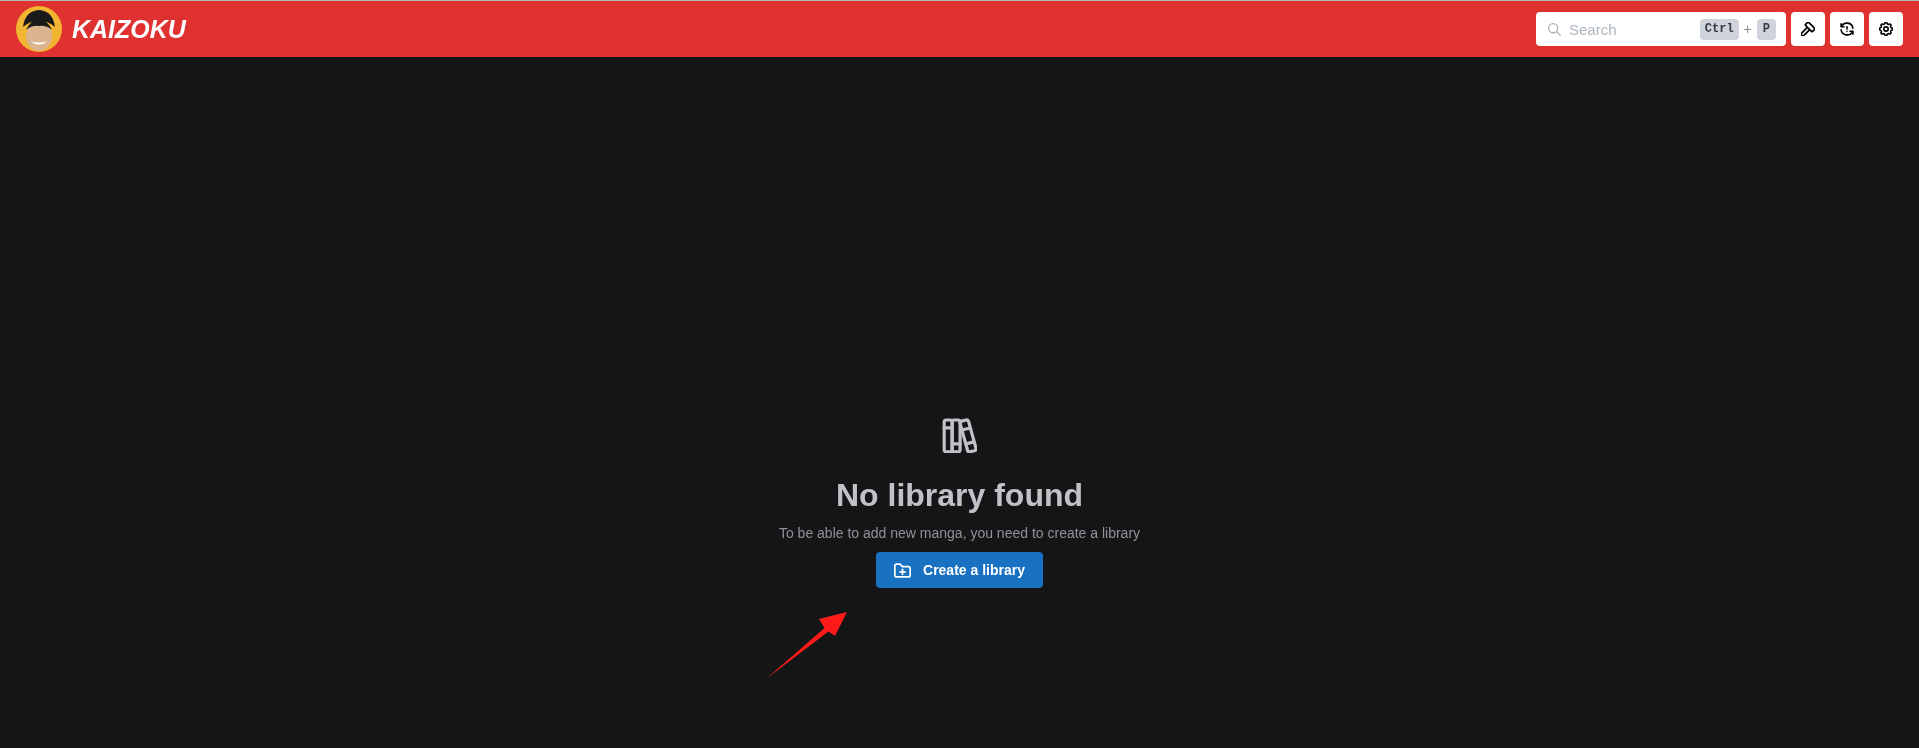 This screenshot has height=748, width=1919. I want to click on hammer-button, so click(1808, 29).